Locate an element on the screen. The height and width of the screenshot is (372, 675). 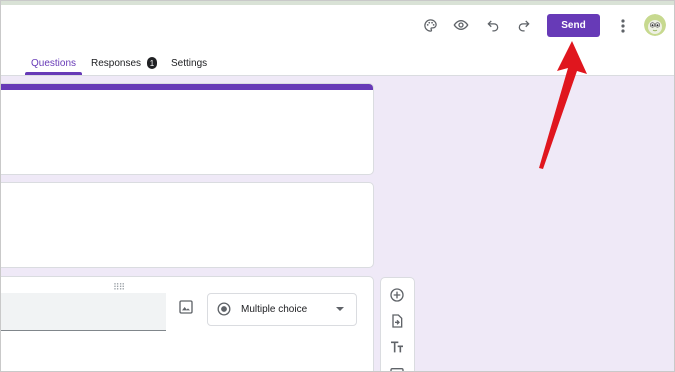
send-button: Send is located at coordinates (573, 25).